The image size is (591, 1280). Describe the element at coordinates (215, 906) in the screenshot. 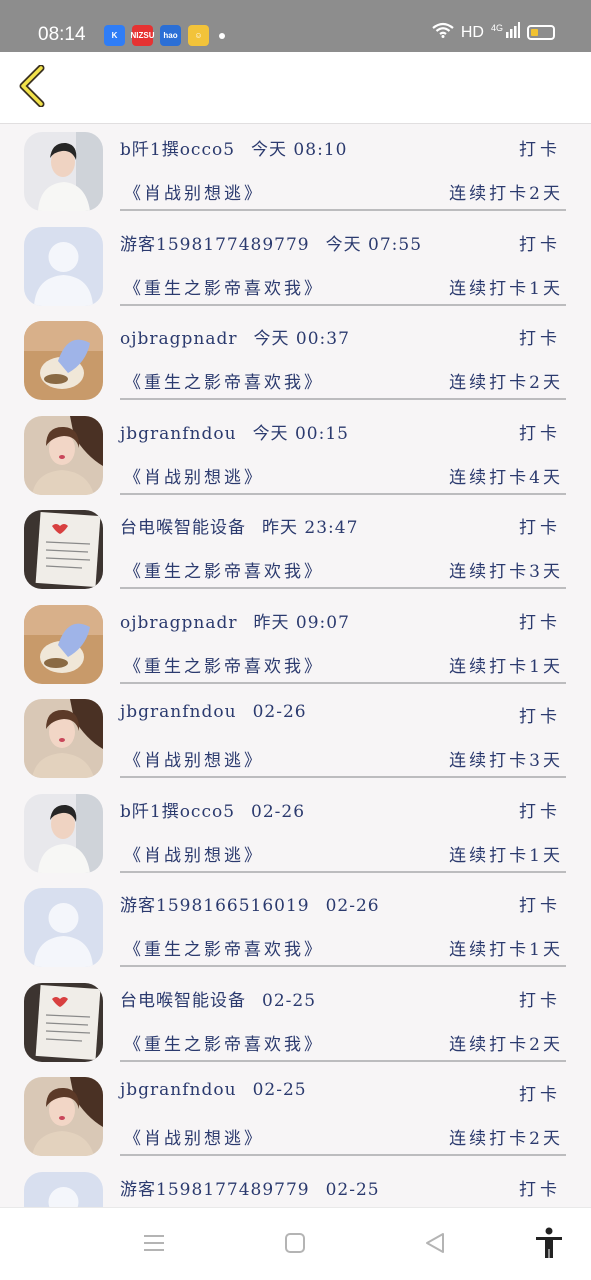

I see `username: 游客1598166516019` at that location.